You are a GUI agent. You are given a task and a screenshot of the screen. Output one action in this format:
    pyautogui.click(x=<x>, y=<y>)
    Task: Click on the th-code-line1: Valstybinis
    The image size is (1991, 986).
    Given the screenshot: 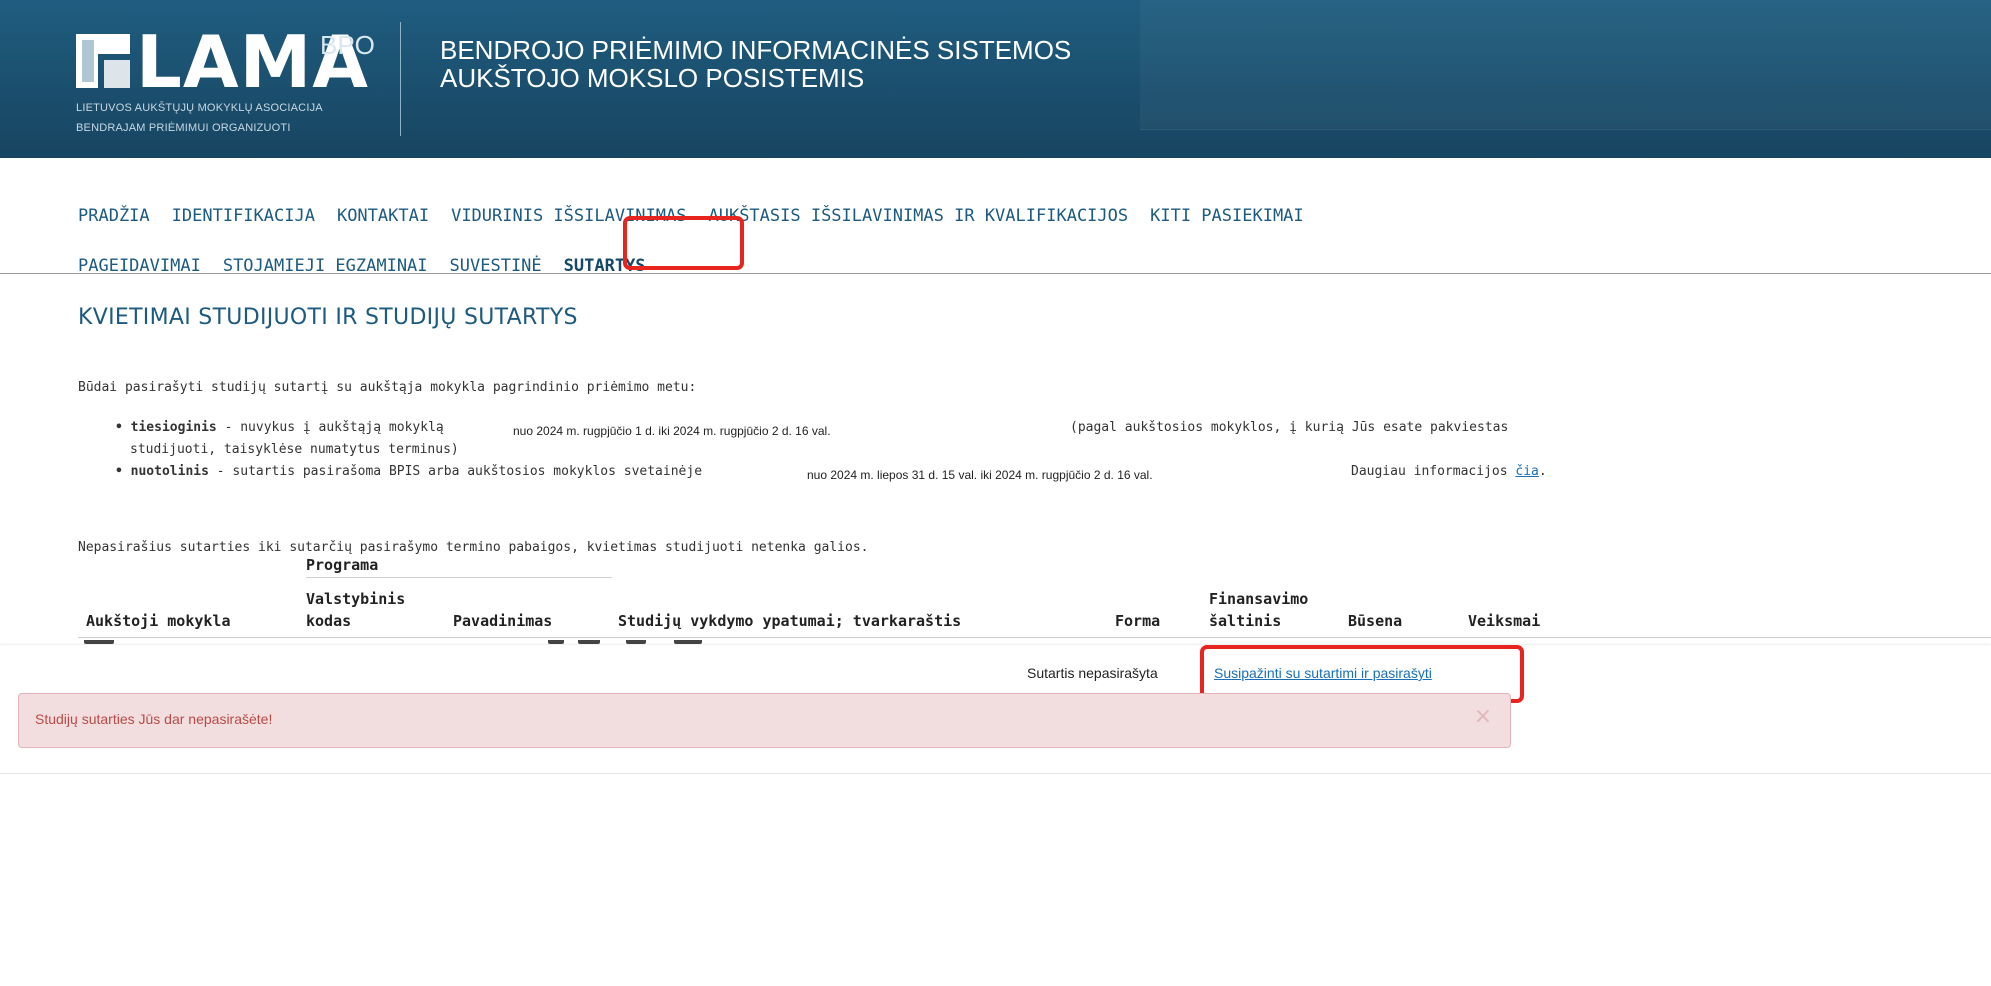 What is the action you would take?
    pyautogui.click(x=356, y=599)
    